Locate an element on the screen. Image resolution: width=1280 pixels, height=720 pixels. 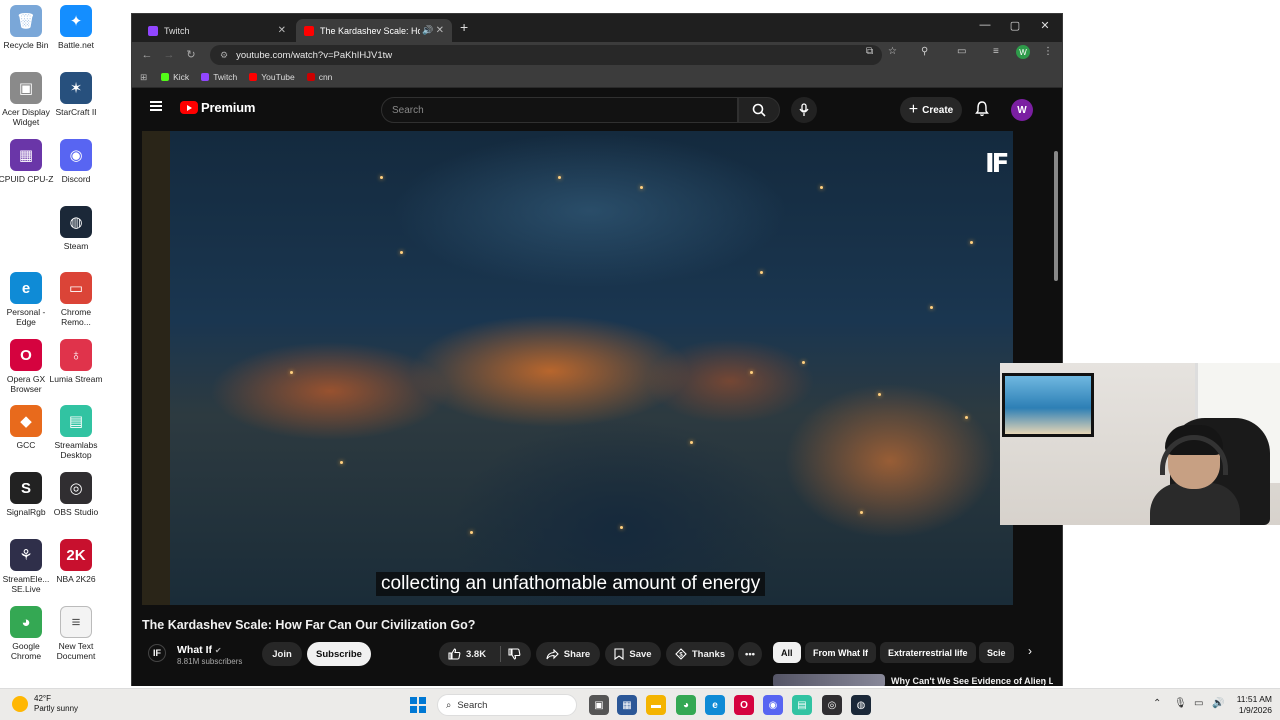
bookmark-star-icon: ☆ is located at coordinates (892, 51).